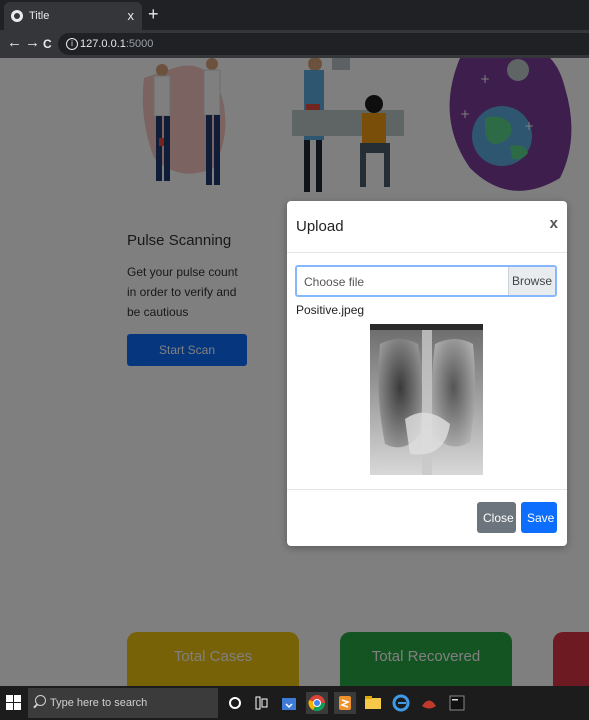  Describe the element at coordinates (401, 703) in the screenshot. I see `edge-icon` at that location.